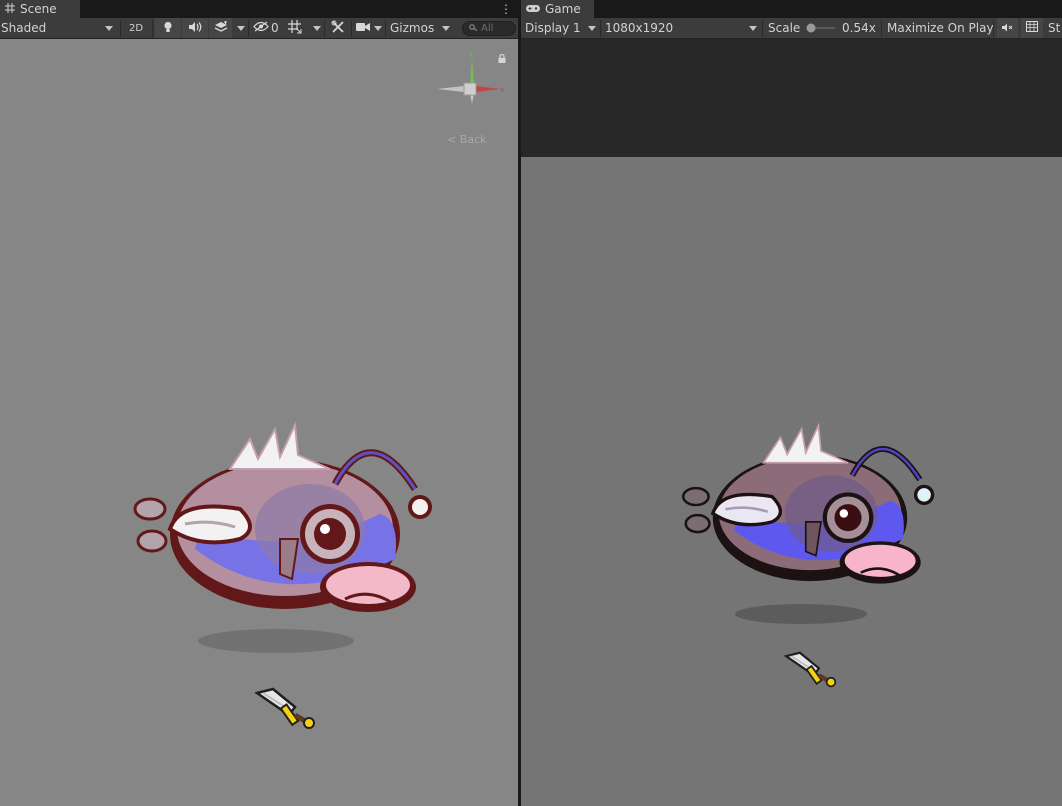 Image resolution: width=1062 pixels, height=806 pixels. What do you see at coordinates (471, 55) in the screenshot?
I see `svg-text: y` at bounding box center [471, 55].